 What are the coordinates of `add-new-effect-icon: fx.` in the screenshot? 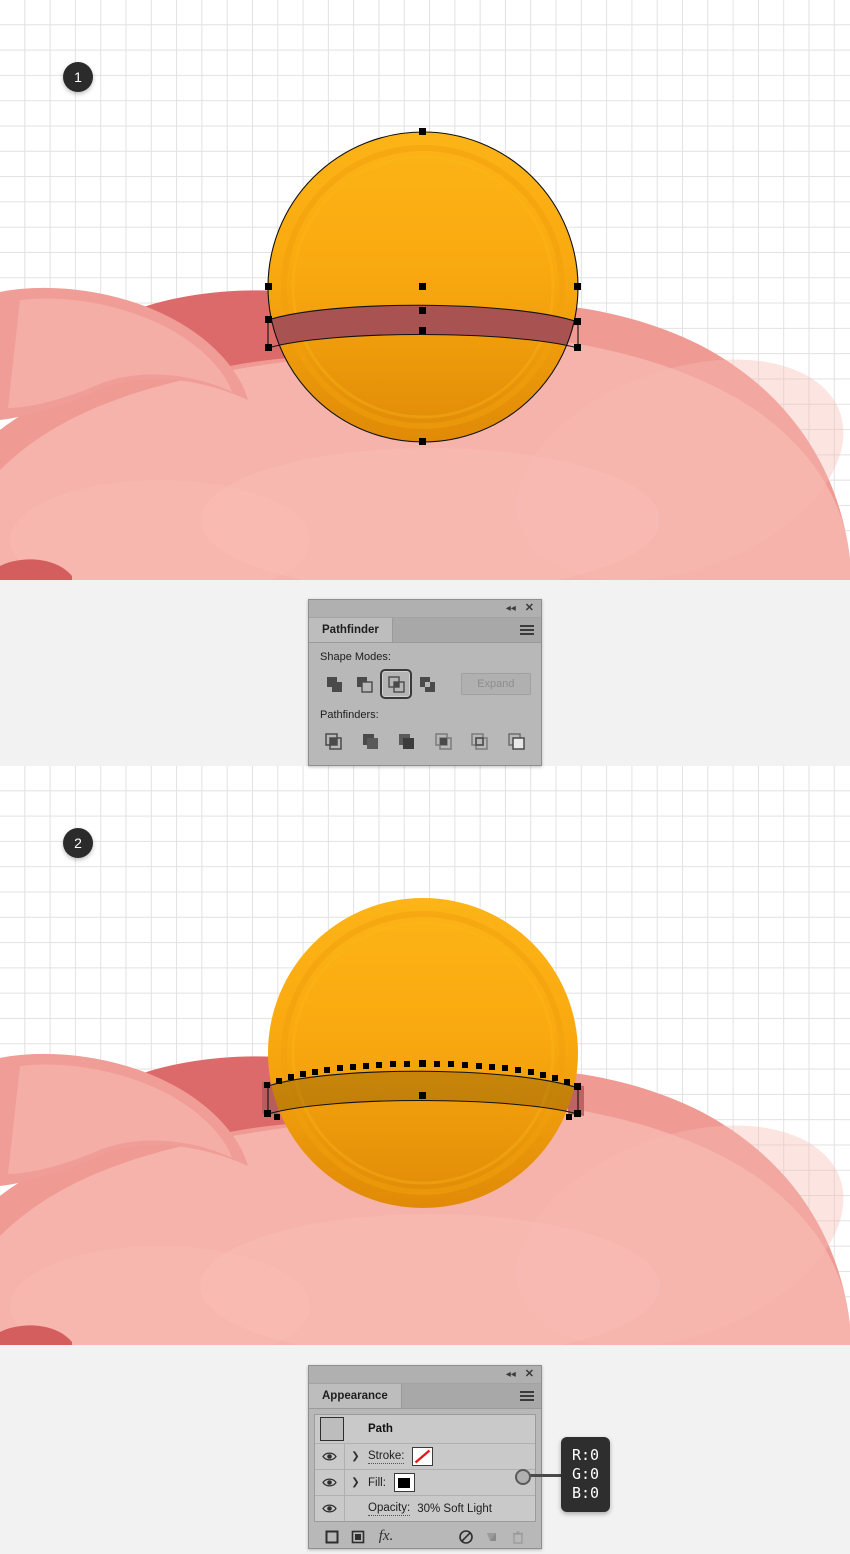 It's located at (386, 1537).